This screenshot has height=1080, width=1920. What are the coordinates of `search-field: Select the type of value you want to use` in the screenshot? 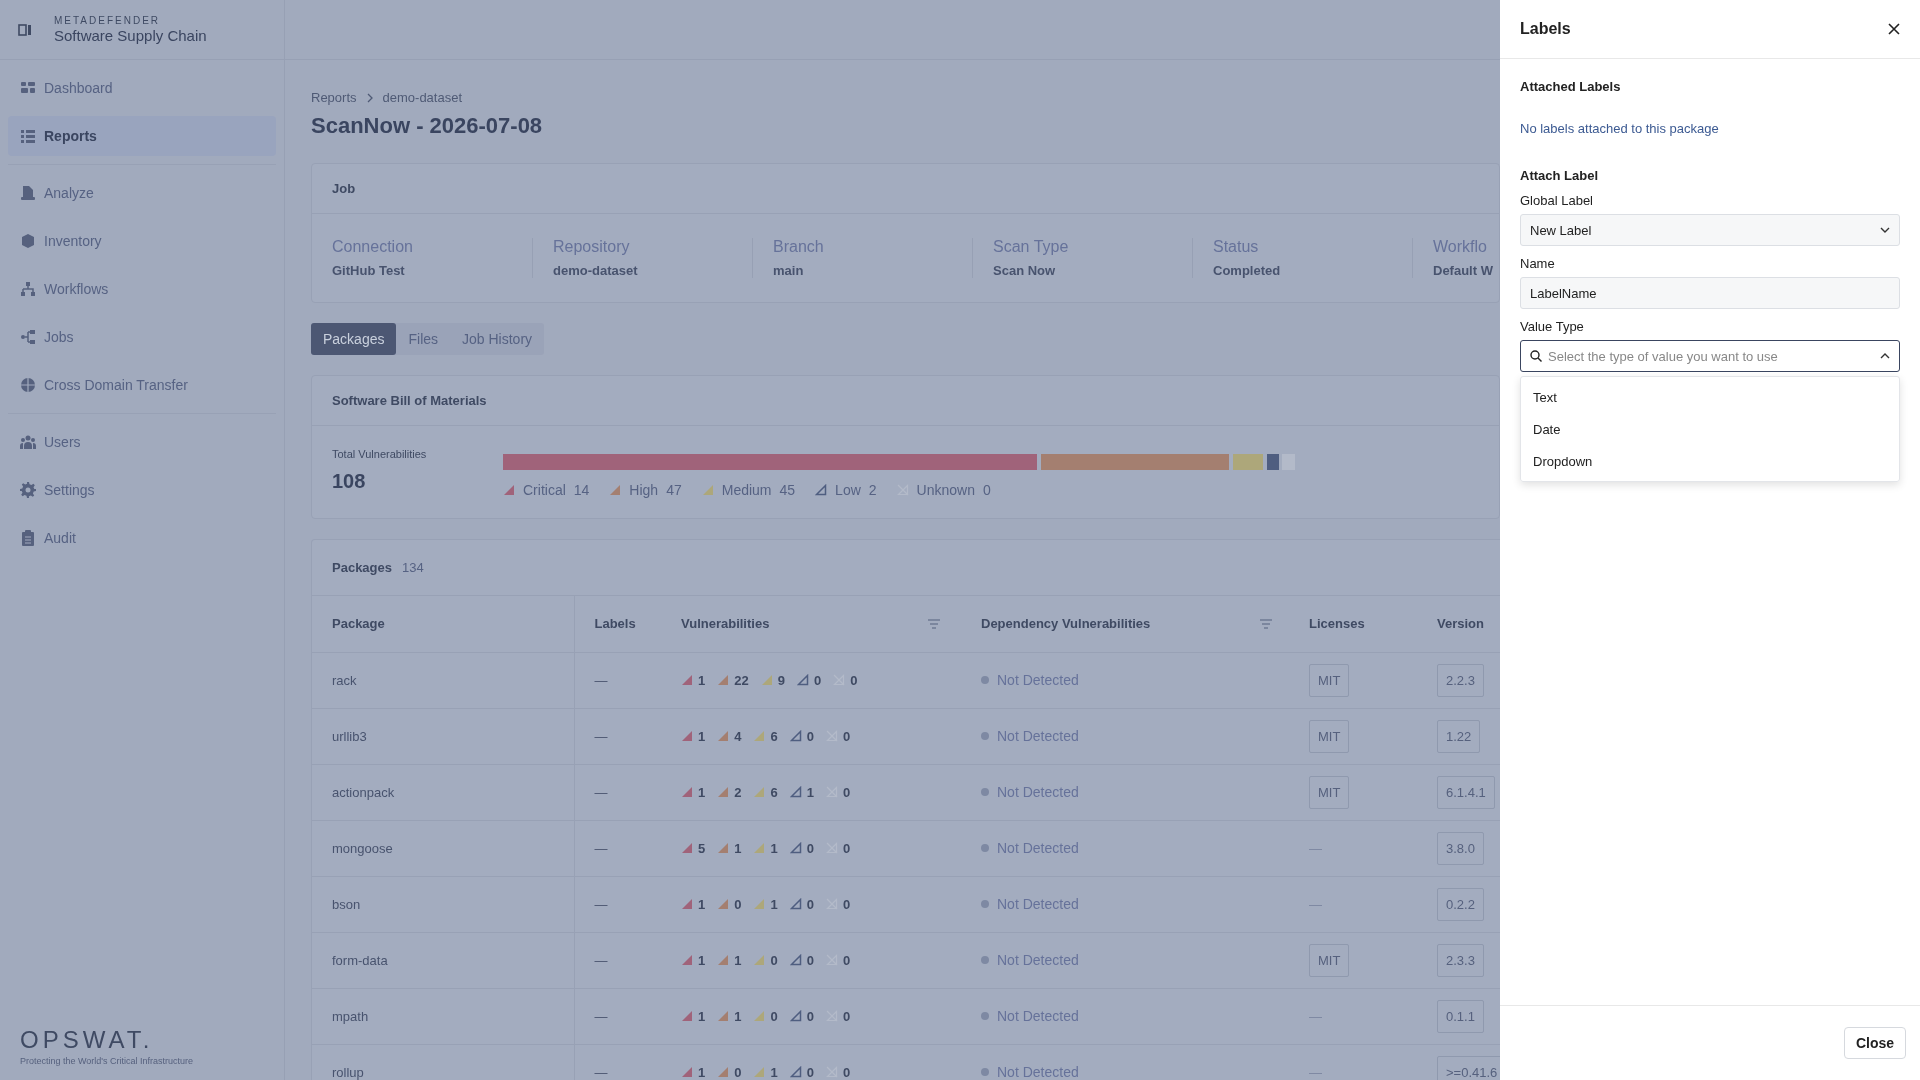 It's located at (1710, 356).